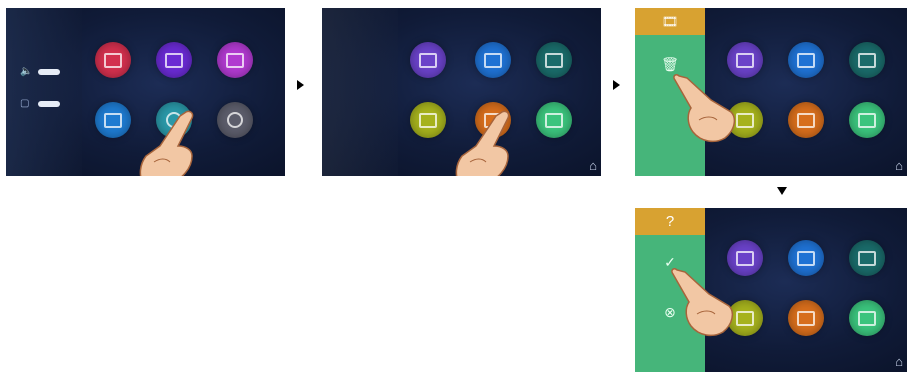 The width and height of the screenshot is (907, 372). I want to click on arrow-down-icon, so click(782, 191).